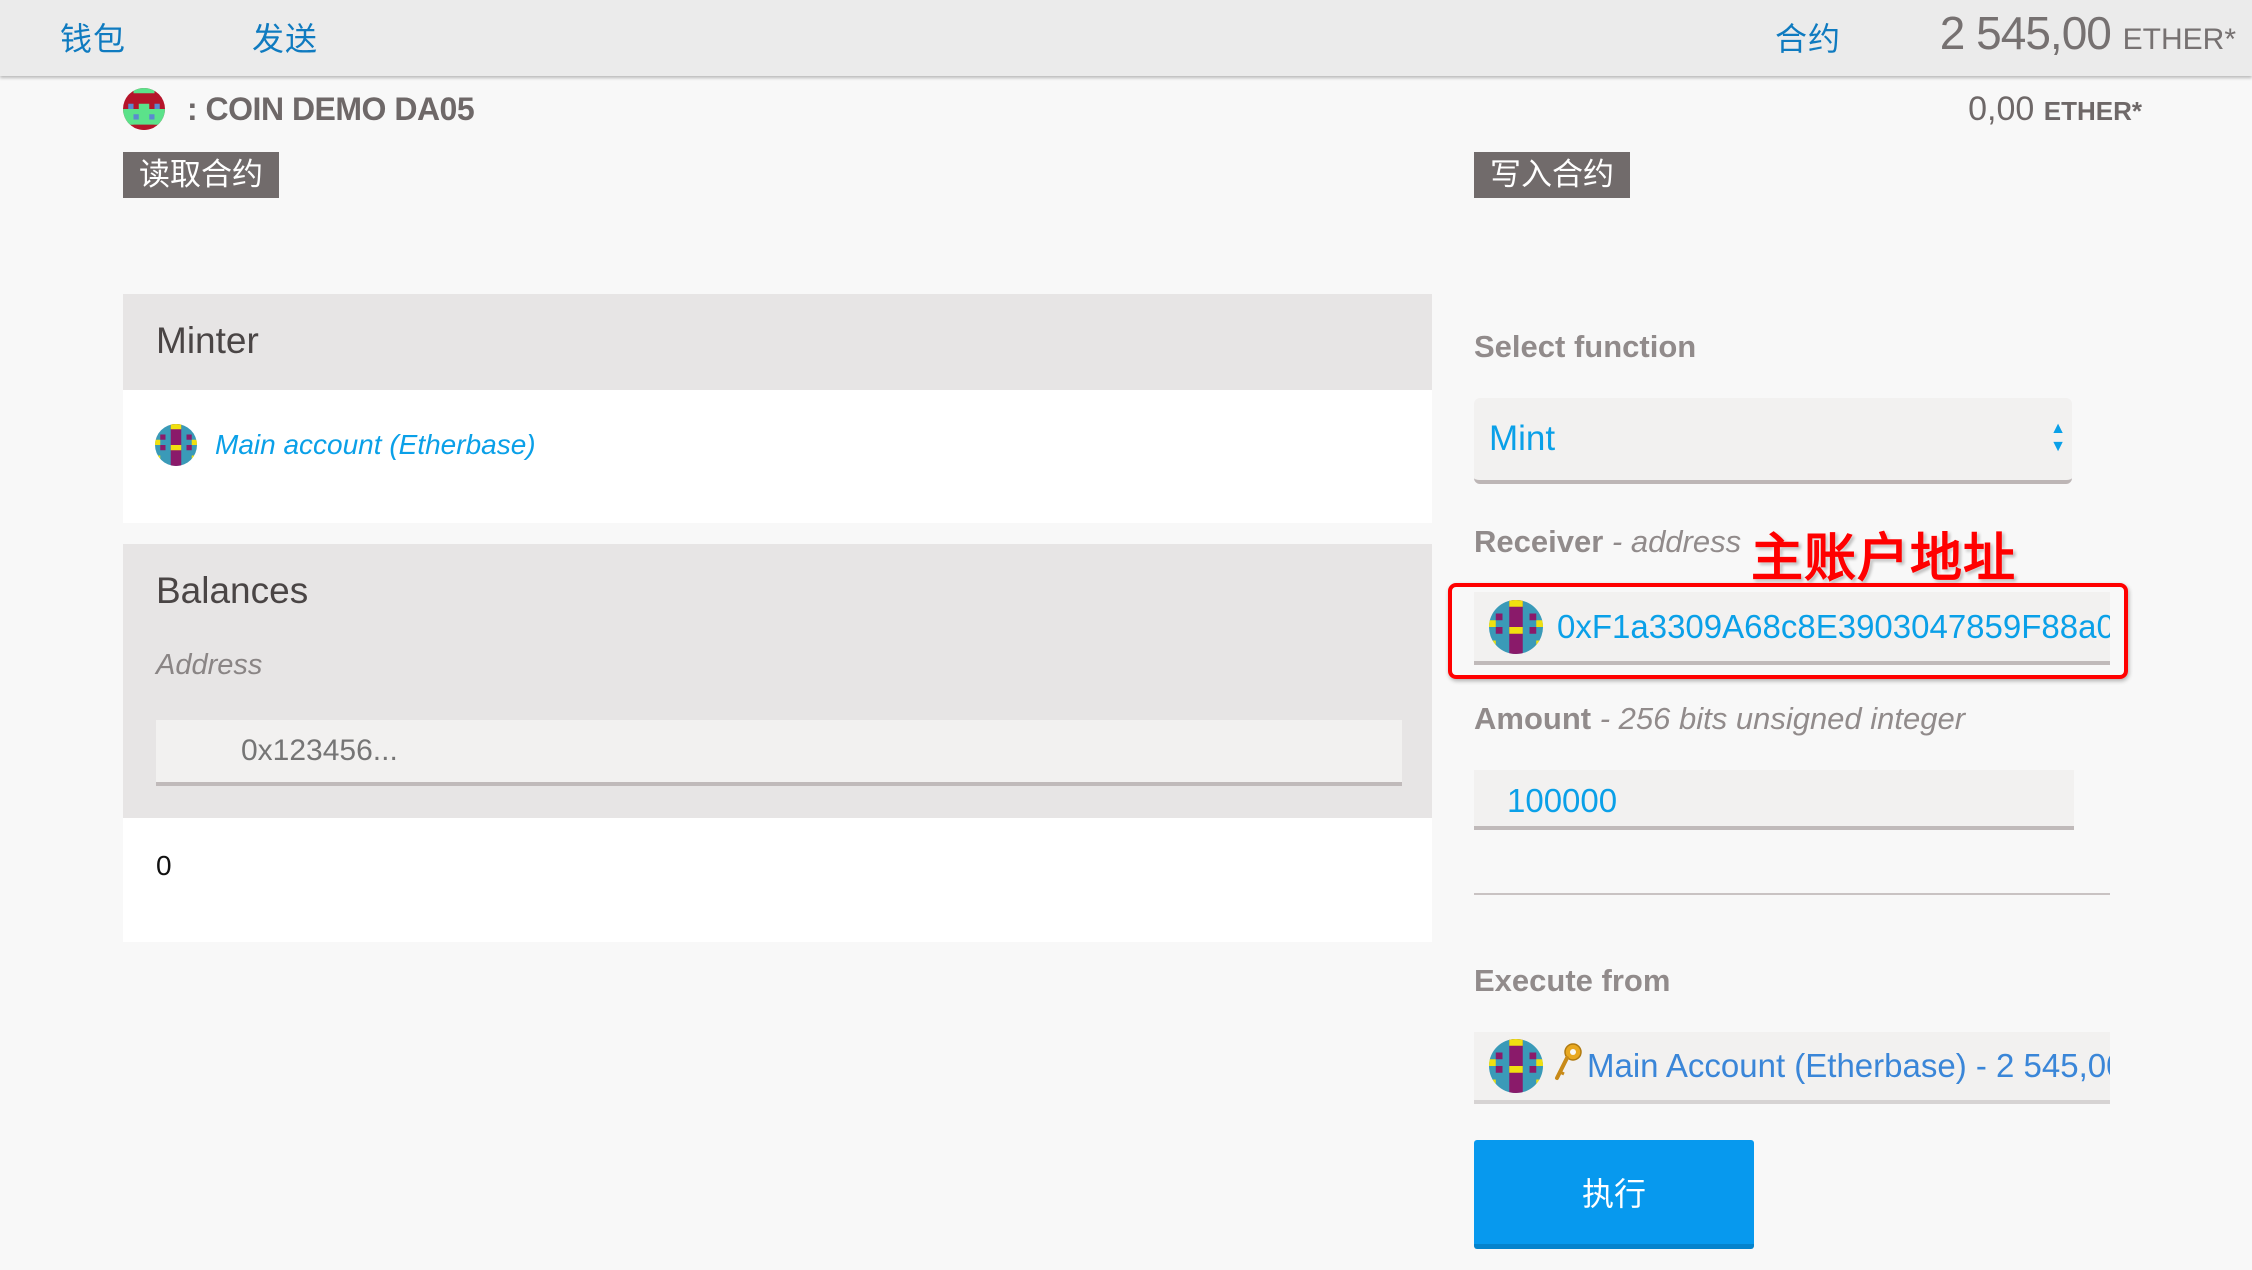 This screenshot has width=2252, height=1270. I want to click on balances-address-label: Address, so click(209, 665).